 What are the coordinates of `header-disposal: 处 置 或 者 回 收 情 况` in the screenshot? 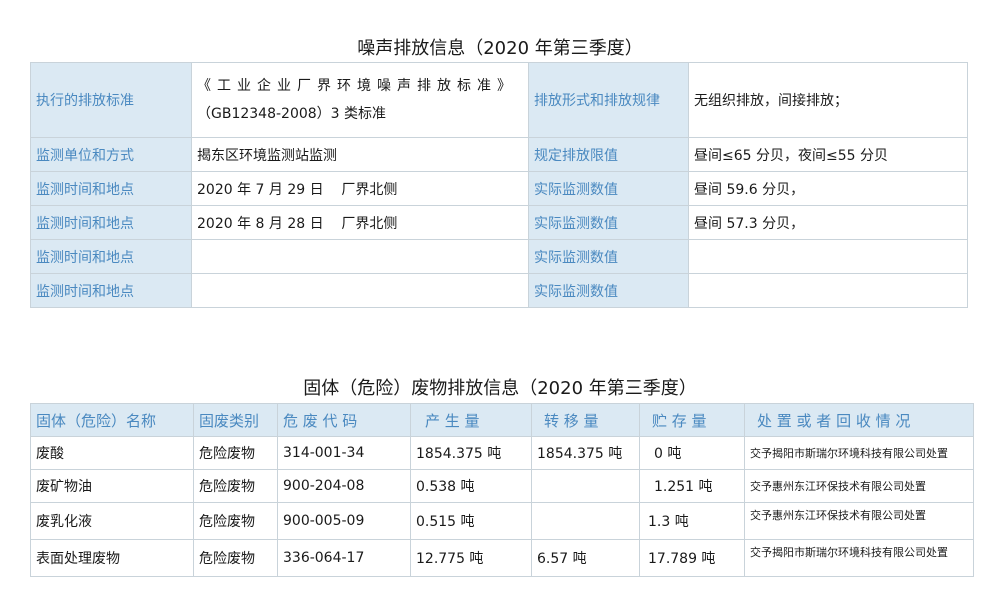 It's located at (859, 420).